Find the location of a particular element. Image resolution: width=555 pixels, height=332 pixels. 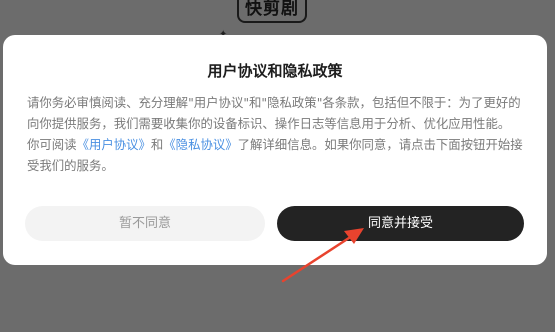

app-logo-text: 快剪剧 is located at coordinates (272, 9).